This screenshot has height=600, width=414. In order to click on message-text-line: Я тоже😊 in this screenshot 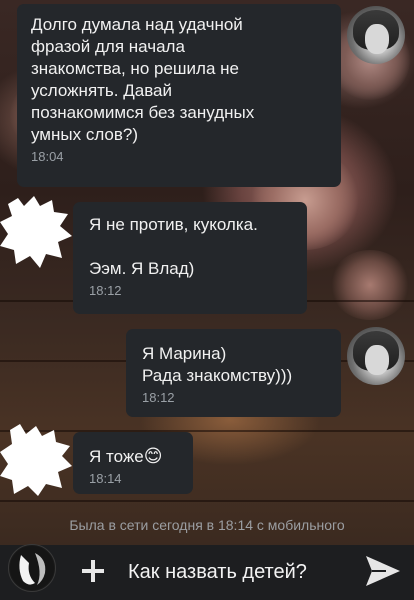, I will do `click(136, 456)`.